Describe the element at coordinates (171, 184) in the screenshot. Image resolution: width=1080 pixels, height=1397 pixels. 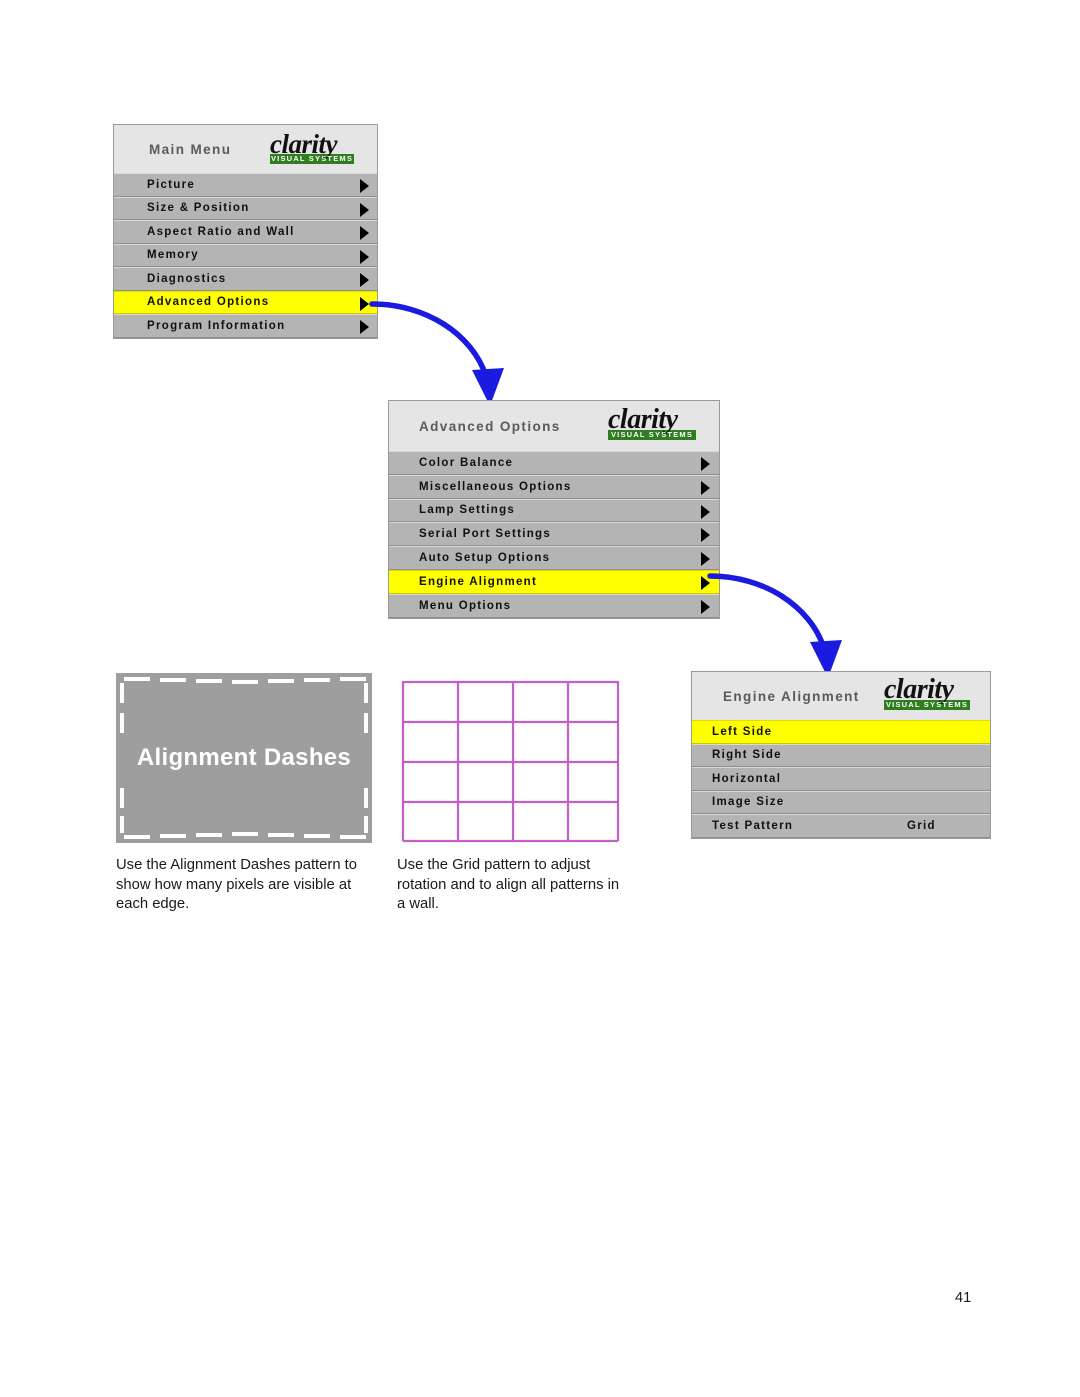
I see `menu-item-label: Picture` at that location.